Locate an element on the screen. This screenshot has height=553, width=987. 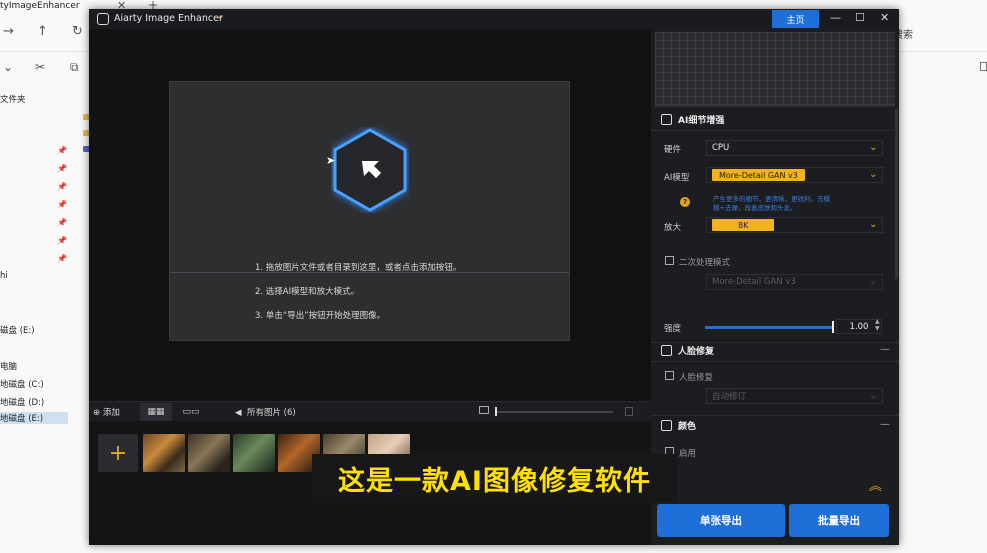
mouse-cursor-icon: ➤ is located at coordinates (331, 160).